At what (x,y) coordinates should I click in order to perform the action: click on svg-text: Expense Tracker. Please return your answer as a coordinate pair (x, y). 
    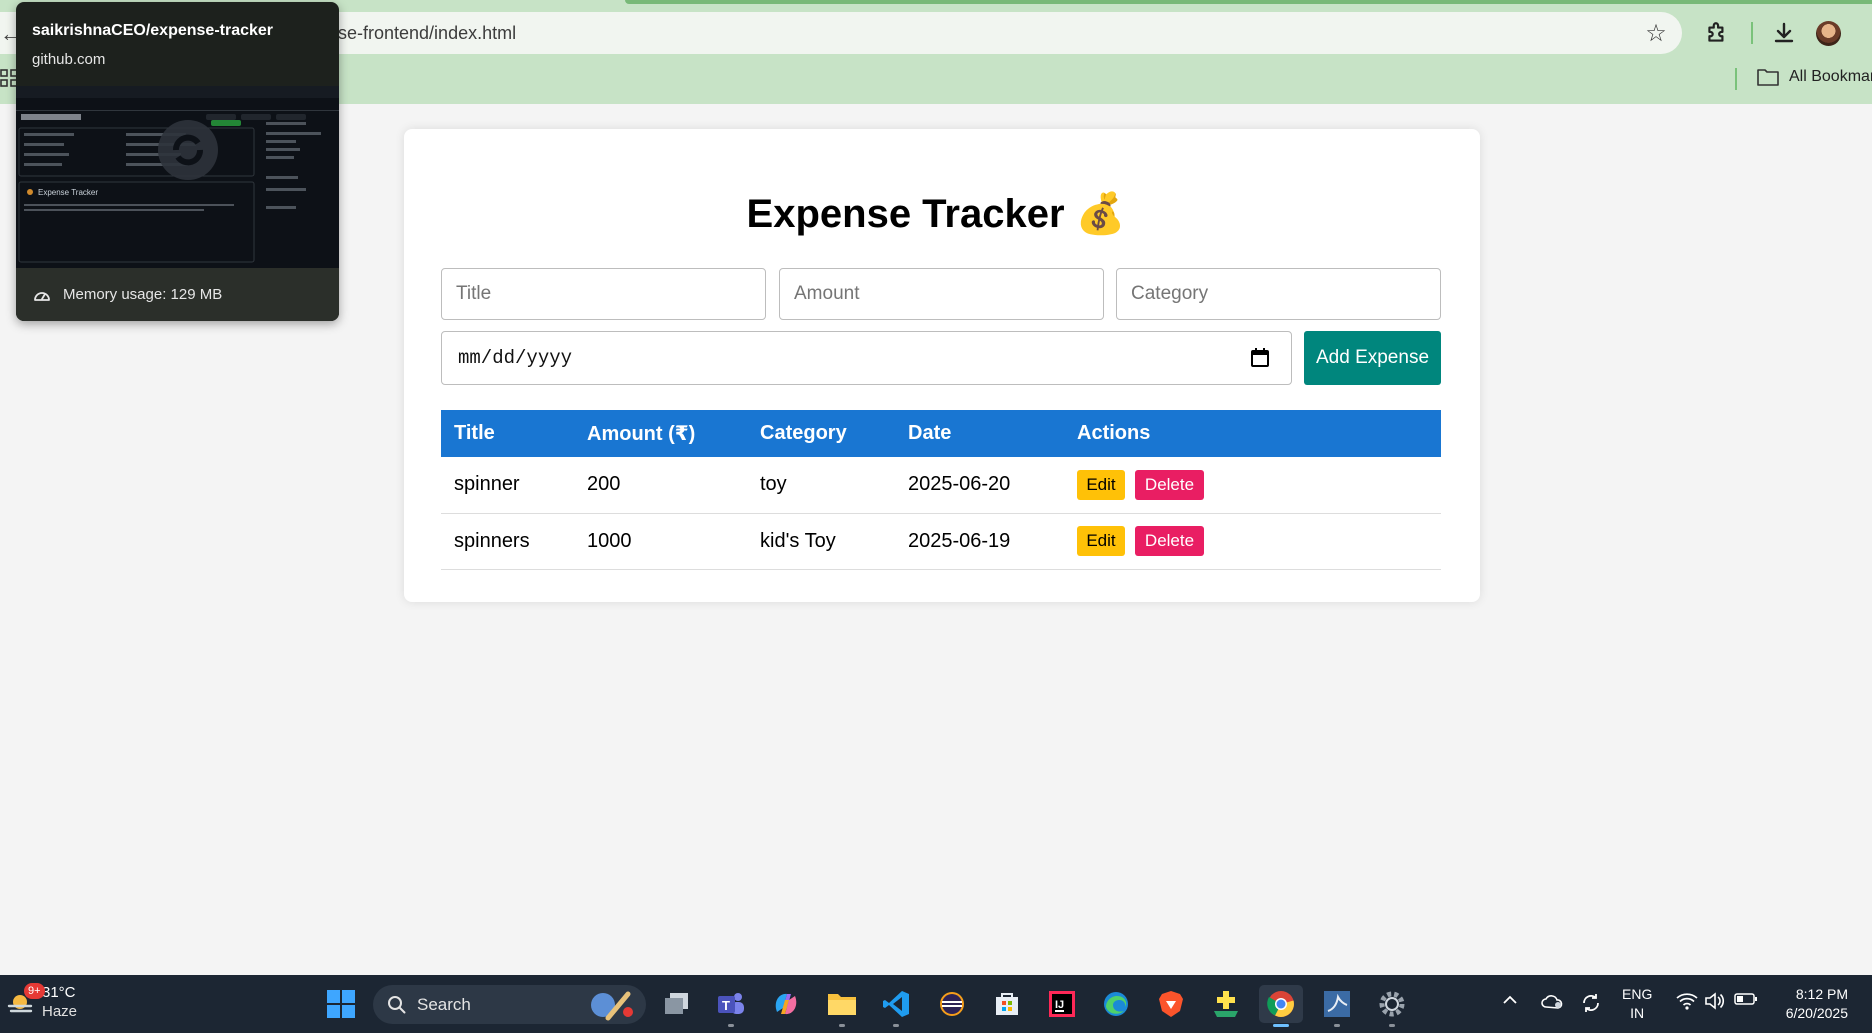
    Looking at the image, I should click on (68, 192).